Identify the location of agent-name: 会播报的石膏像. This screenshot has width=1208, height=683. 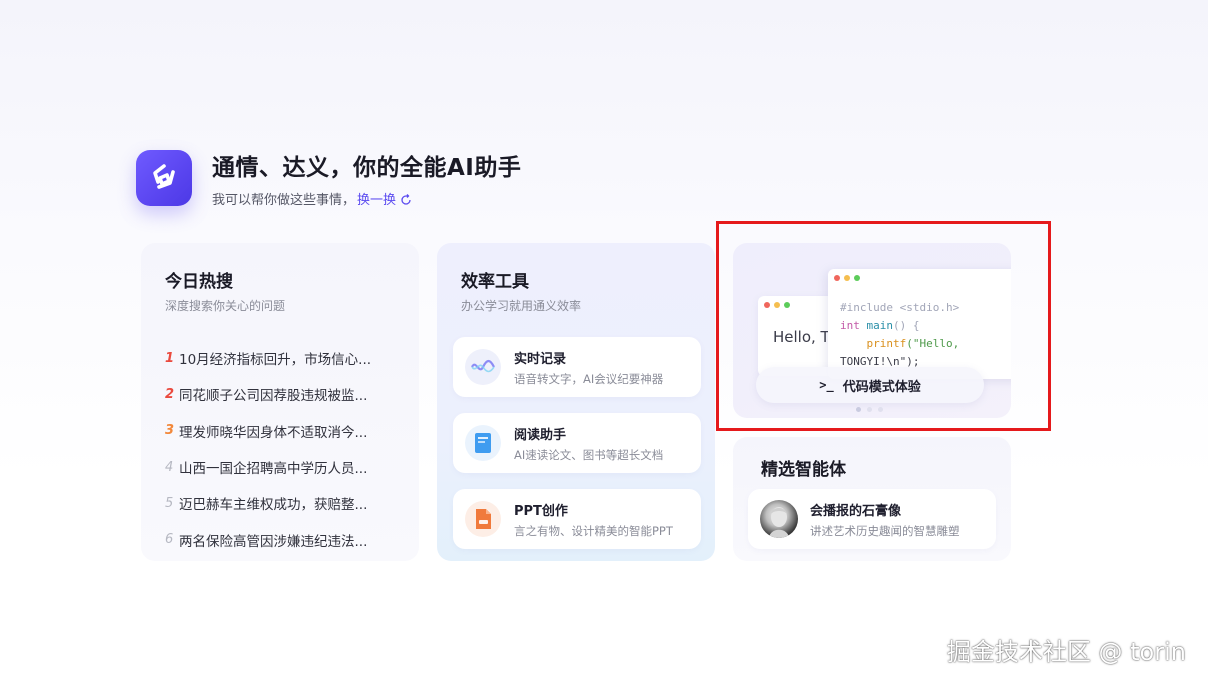
(856, 511).